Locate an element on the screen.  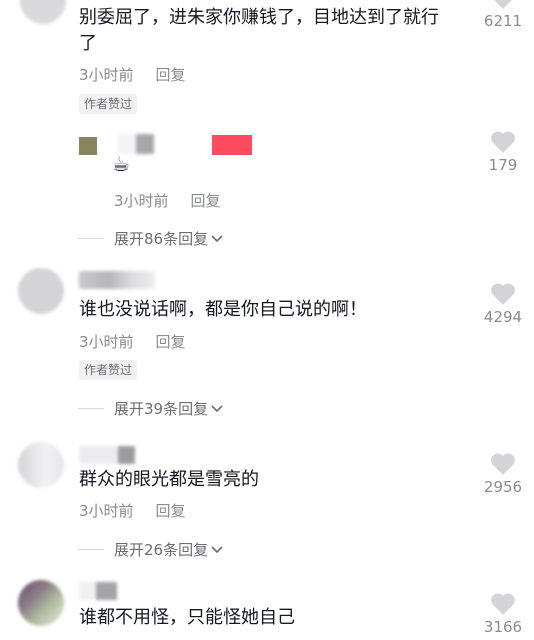
comment-text: 别委屈了，进朱家你赚钱了，目地达到了就行 is located at coordinates (259, 17).